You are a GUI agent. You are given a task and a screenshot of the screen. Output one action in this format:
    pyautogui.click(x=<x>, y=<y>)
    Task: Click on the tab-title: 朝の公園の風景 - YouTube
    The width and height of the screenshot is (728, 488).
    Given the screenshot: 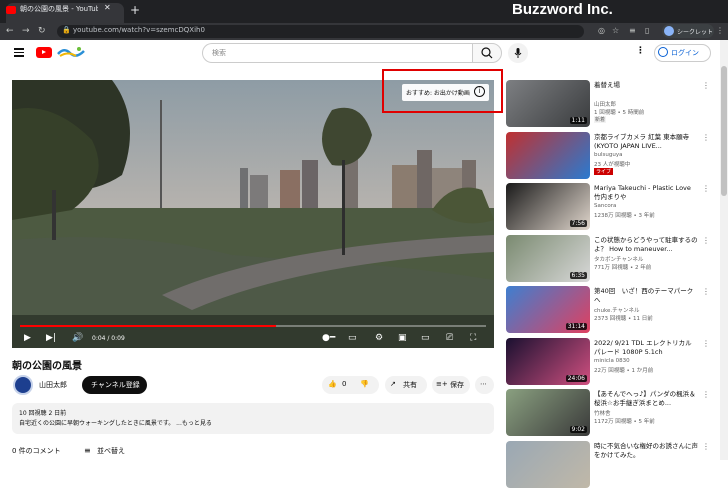 What is the action you would take?
    pyautogui.click(x=59, y=9)
    